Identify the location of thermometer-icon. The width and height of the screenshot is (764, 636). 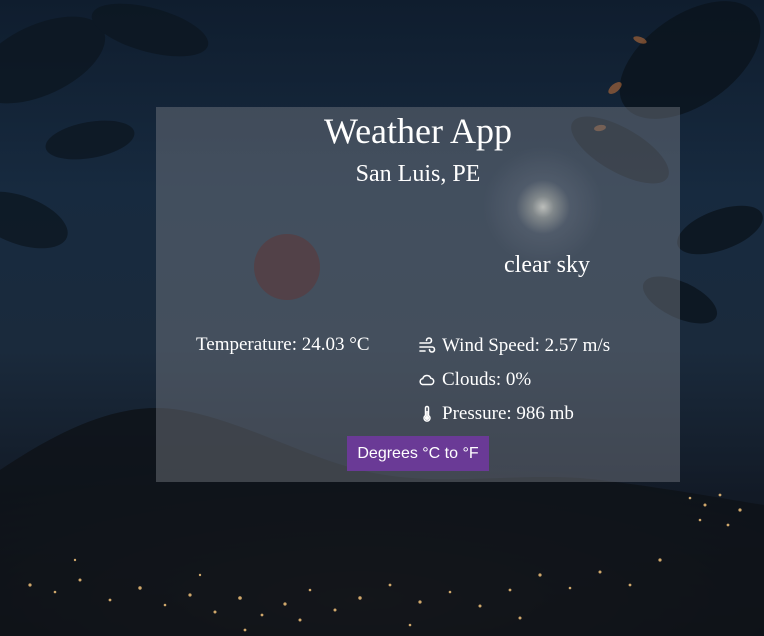
(427, 414).